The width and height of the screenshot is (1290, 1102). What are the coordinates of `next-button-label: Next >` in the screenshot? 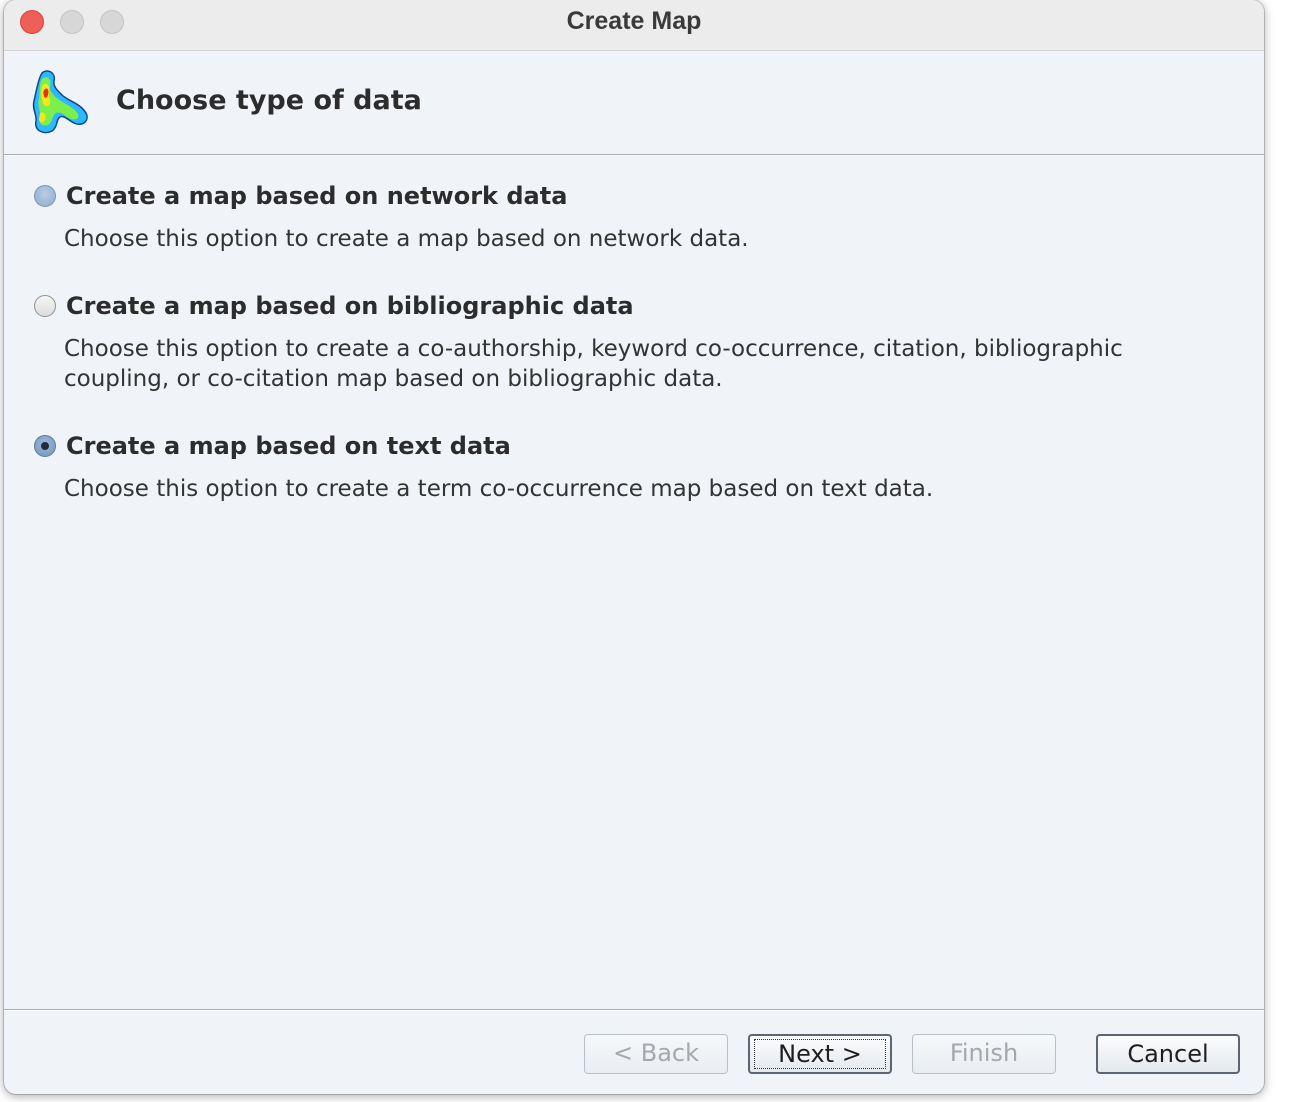 It's located at (820, 1054).